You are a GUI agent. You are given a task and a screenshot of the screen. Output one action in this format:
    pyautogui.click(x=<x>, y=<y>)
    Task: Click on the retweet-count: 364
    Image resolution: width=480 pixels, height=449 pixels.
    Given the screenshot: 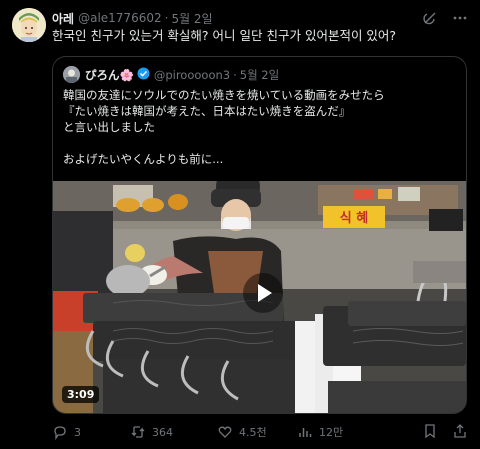 What is the action you would take?
    pyautogui.click(x=162, y=432)
    